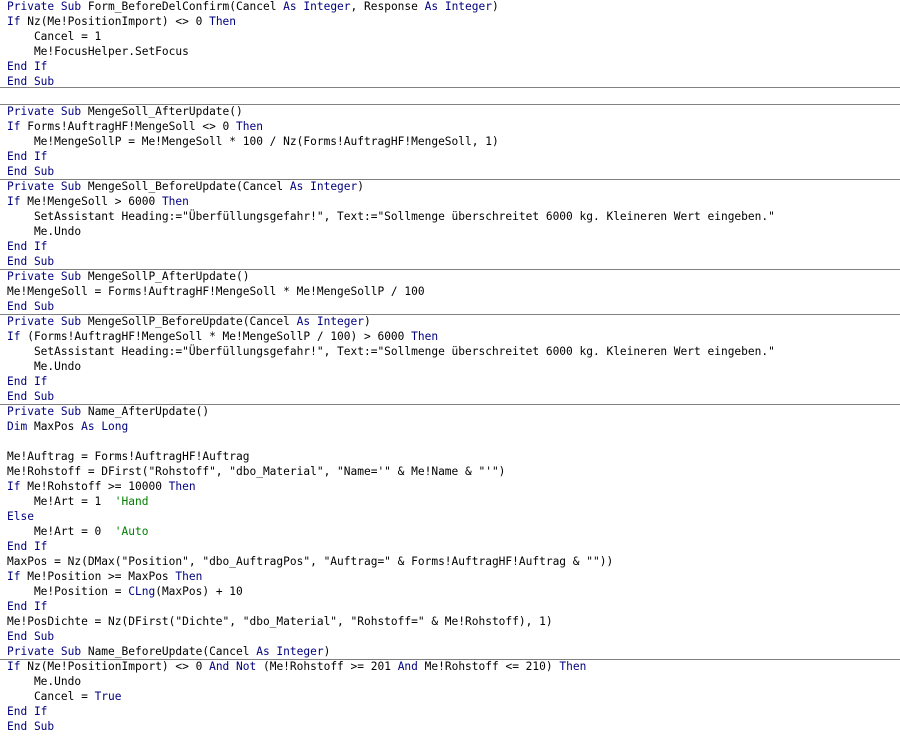 The image size is (900, 736). I want to click on code-token: Cancel = 1, so click(54, 36).